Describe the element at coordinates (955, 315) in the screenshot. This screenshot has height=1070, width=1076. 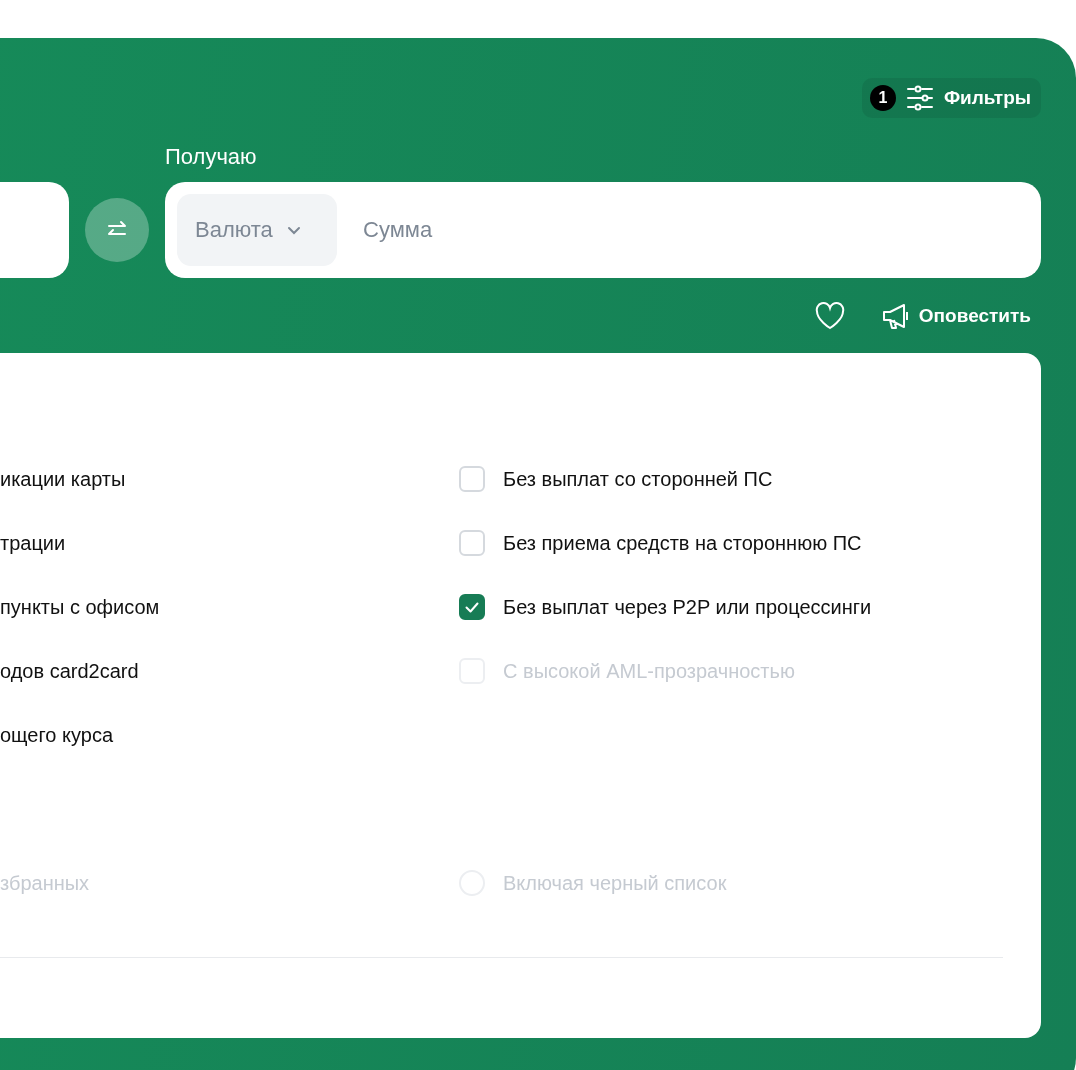
I see `notify-button: Оповестить` at that location.